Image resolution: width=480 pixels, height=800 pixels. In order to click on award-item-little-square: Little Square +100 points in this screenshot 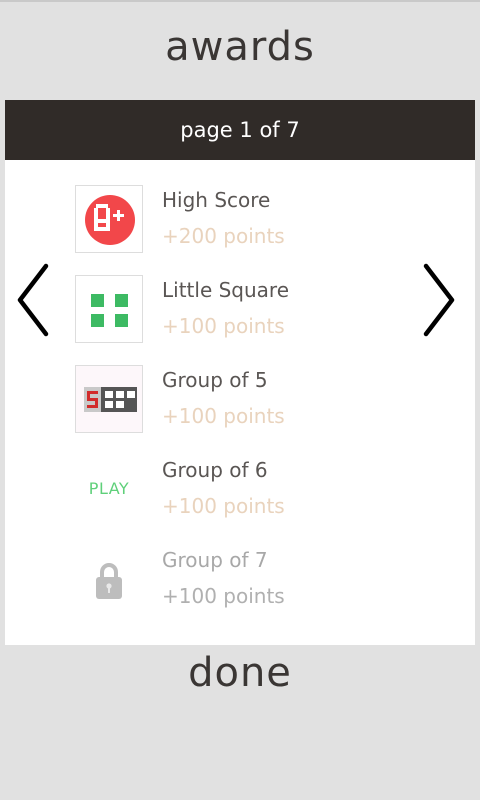, I will do `click(235, 312)`.